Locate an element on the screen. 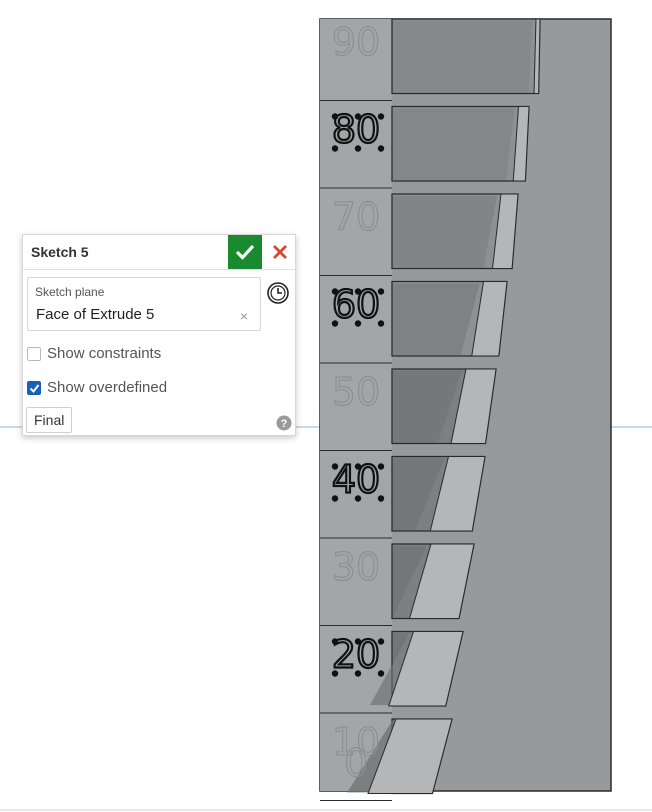 The image size is (652, 812). checkmark-icon is located at coordinates (245, 252).